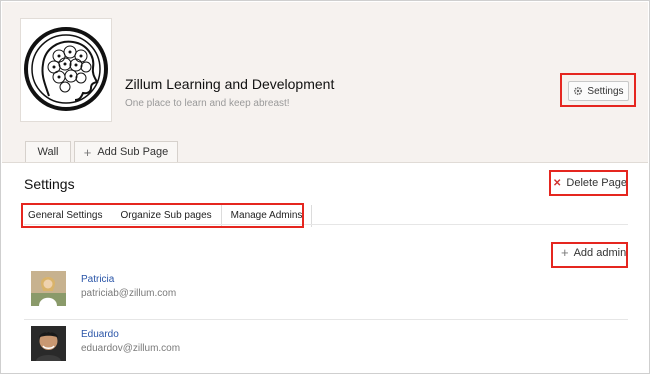 The height and width of the screenshot is (374, 650). I want to click on section-title: Settings, so click(49, 184).